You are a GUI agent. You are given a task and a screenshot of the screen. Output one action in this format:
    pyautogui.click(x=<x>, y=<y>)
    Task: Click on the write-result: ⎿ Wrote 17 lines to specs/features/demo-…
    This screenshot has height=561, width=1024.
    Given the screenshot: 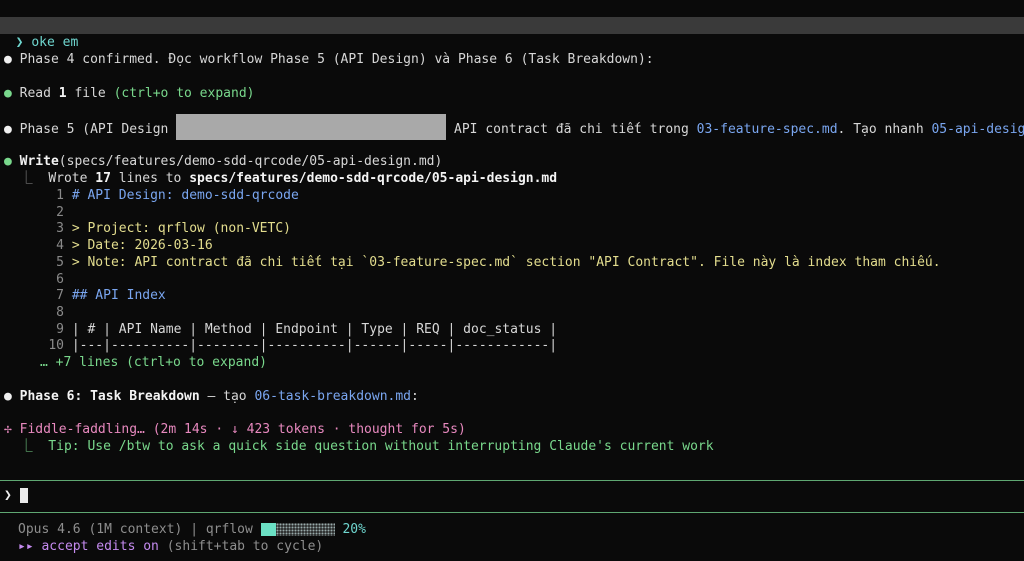 What is the action you would take?
    pyautogui.click(x=280, y=178)
    